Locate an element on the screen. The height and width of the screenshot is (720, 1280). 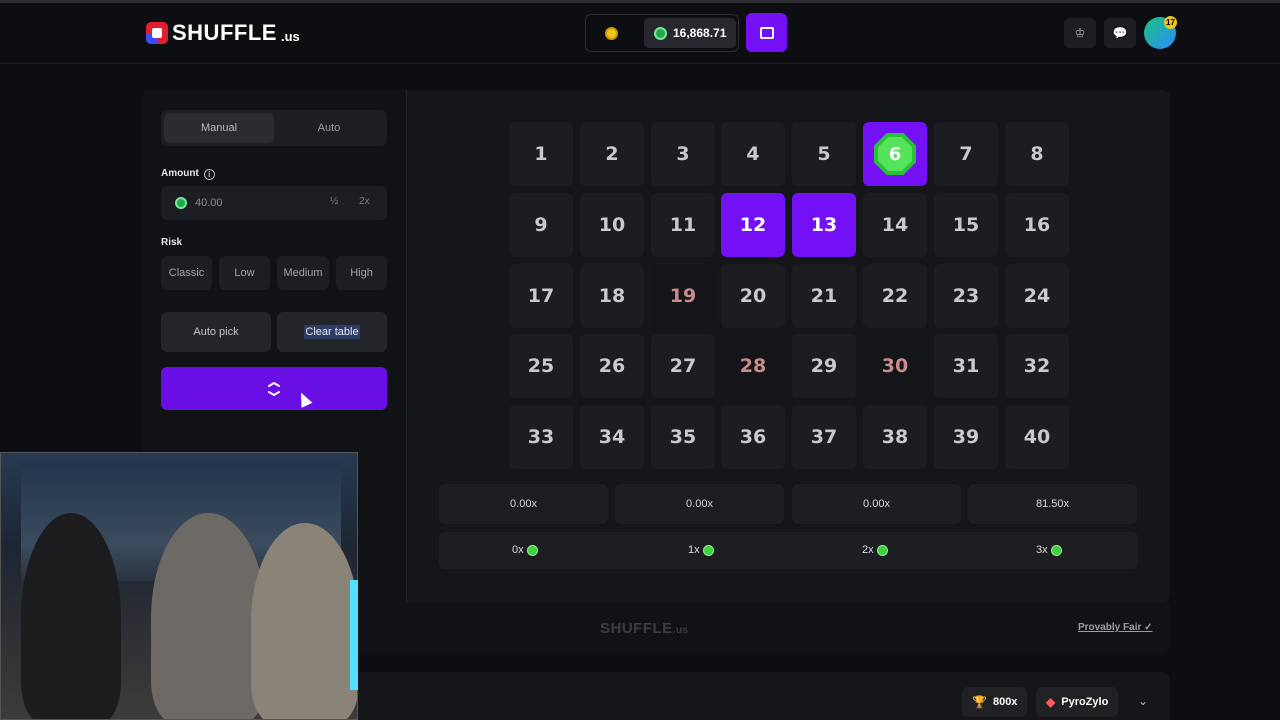
logo-mark-icon is located at coordinates (157, 33).